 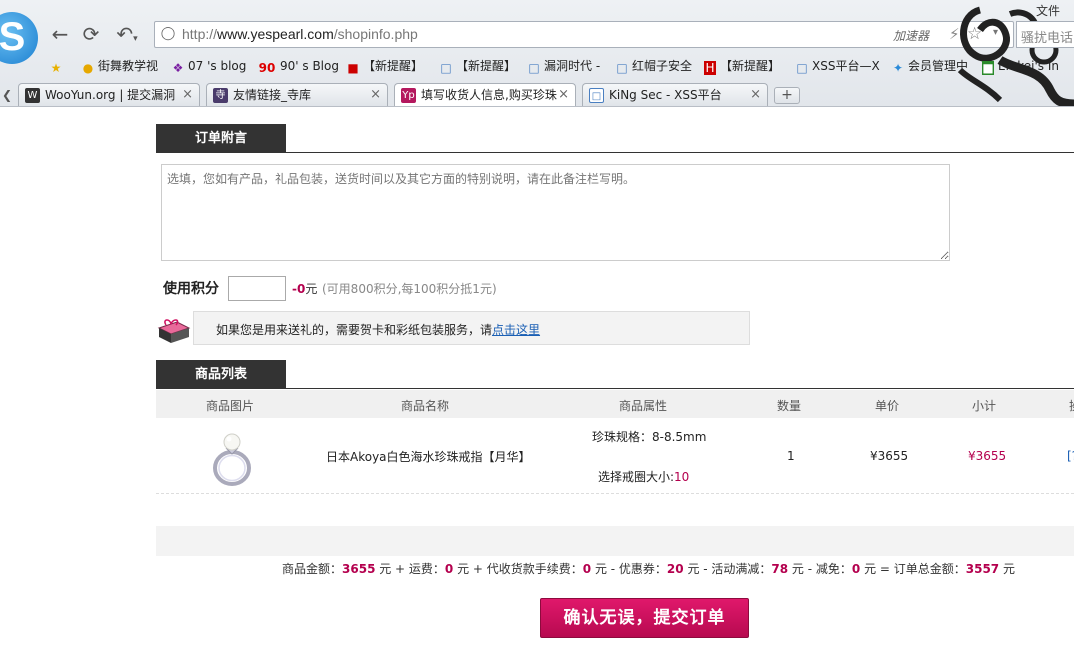 I want to click on back-arrow-icon: ←, so click(x=60, y=34).